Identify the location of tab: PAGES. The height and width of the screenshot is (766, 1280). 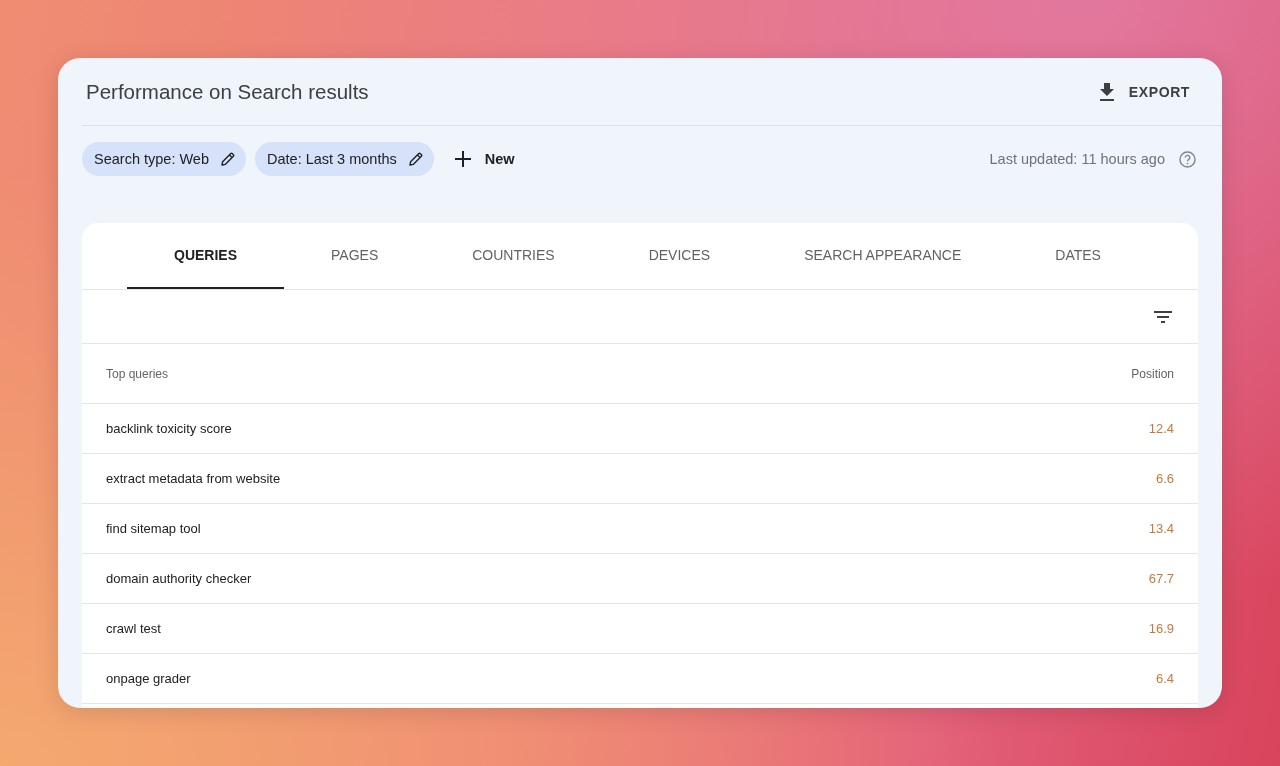
(355, 256).